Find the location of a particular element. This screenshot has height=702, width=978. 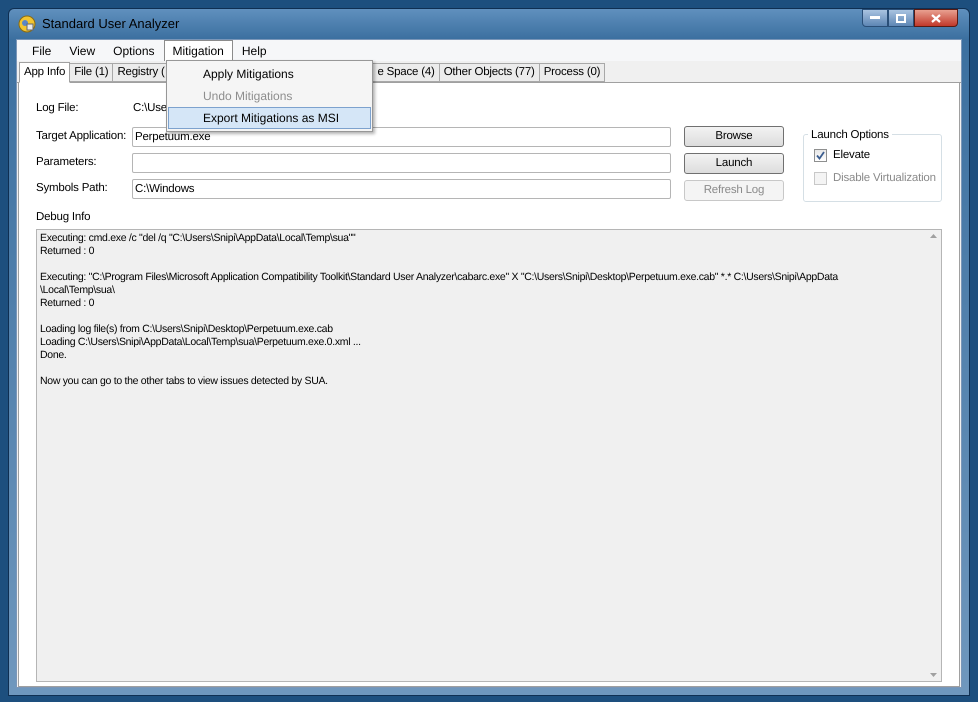

window-title: Standard User Analyzer is located at coordinates (111, 24).